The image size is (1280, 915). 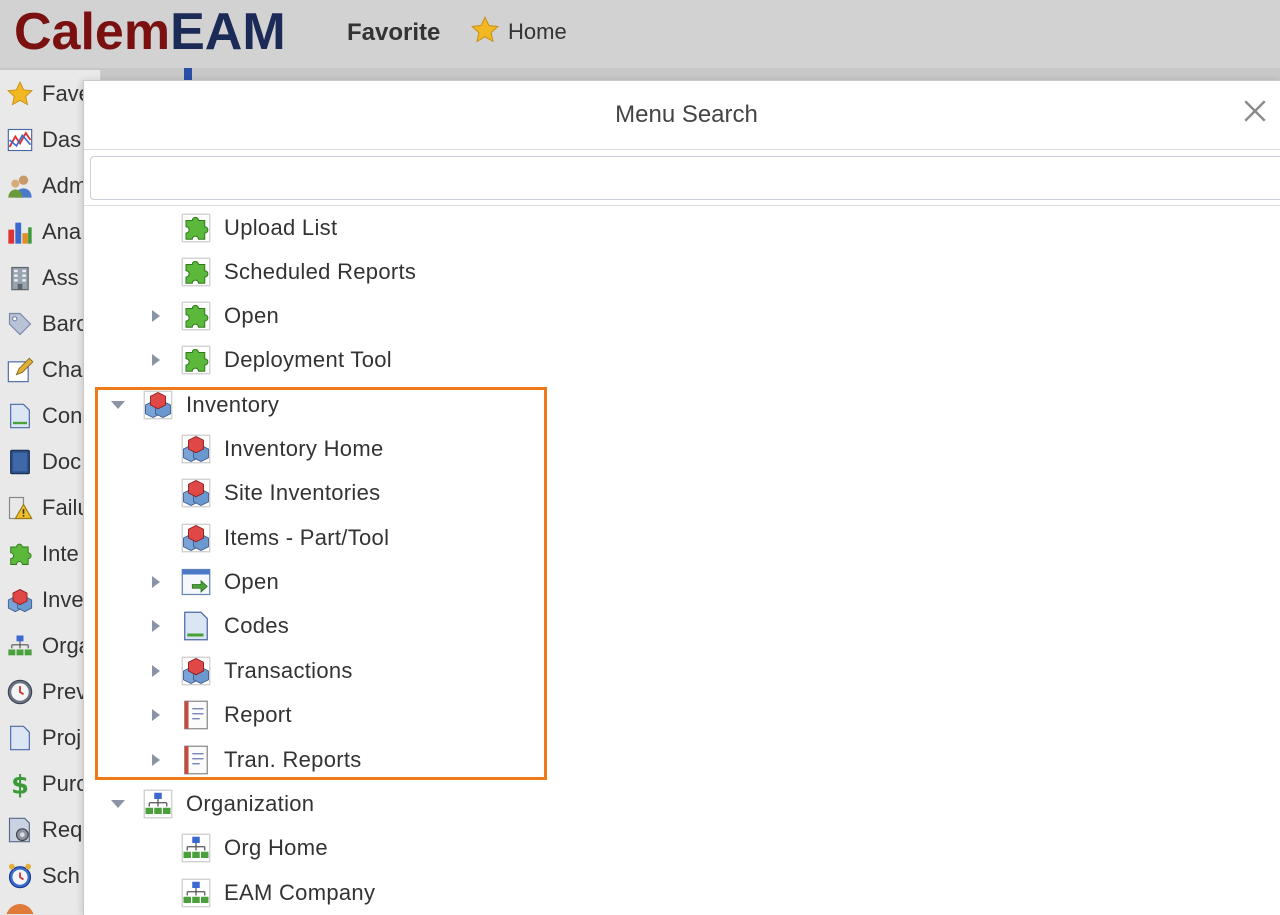 What do you see at coordinates (307, 537) in the screenshot?
I see `tree-item-label: Items - Part/Tool` at bounding box center [307, 537].